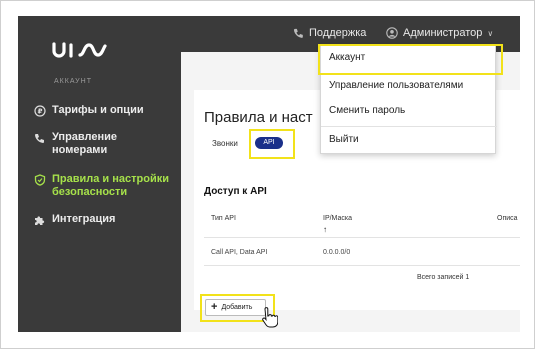 The image size is (535, 349). I want to click on support-label: Поддержка, so click(338, 33).